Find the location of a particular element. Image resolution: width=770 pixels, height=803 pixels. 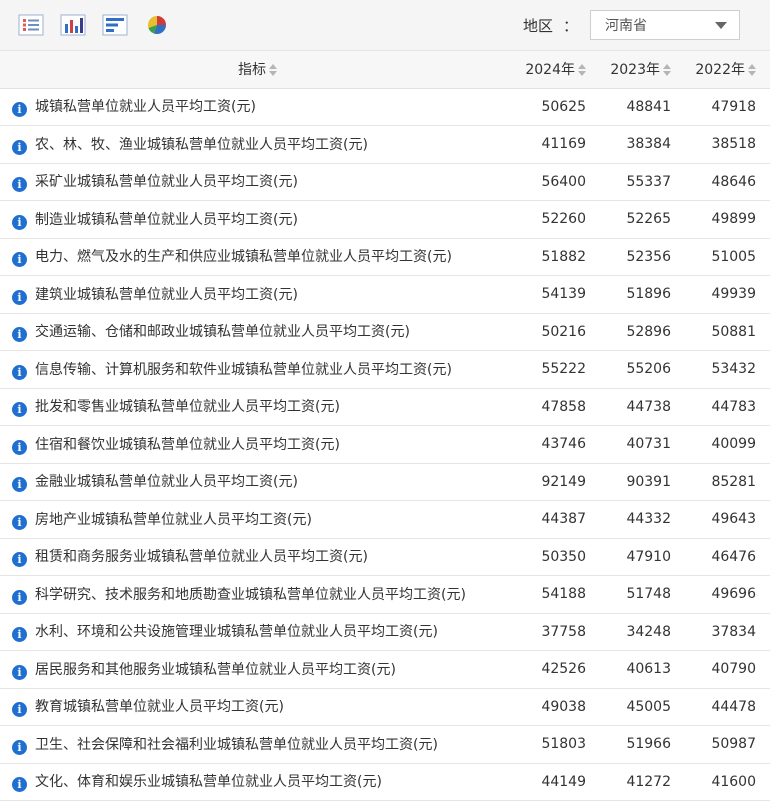

region-filter: 地区 ： 河南省 is located at coordinates (631, 25).